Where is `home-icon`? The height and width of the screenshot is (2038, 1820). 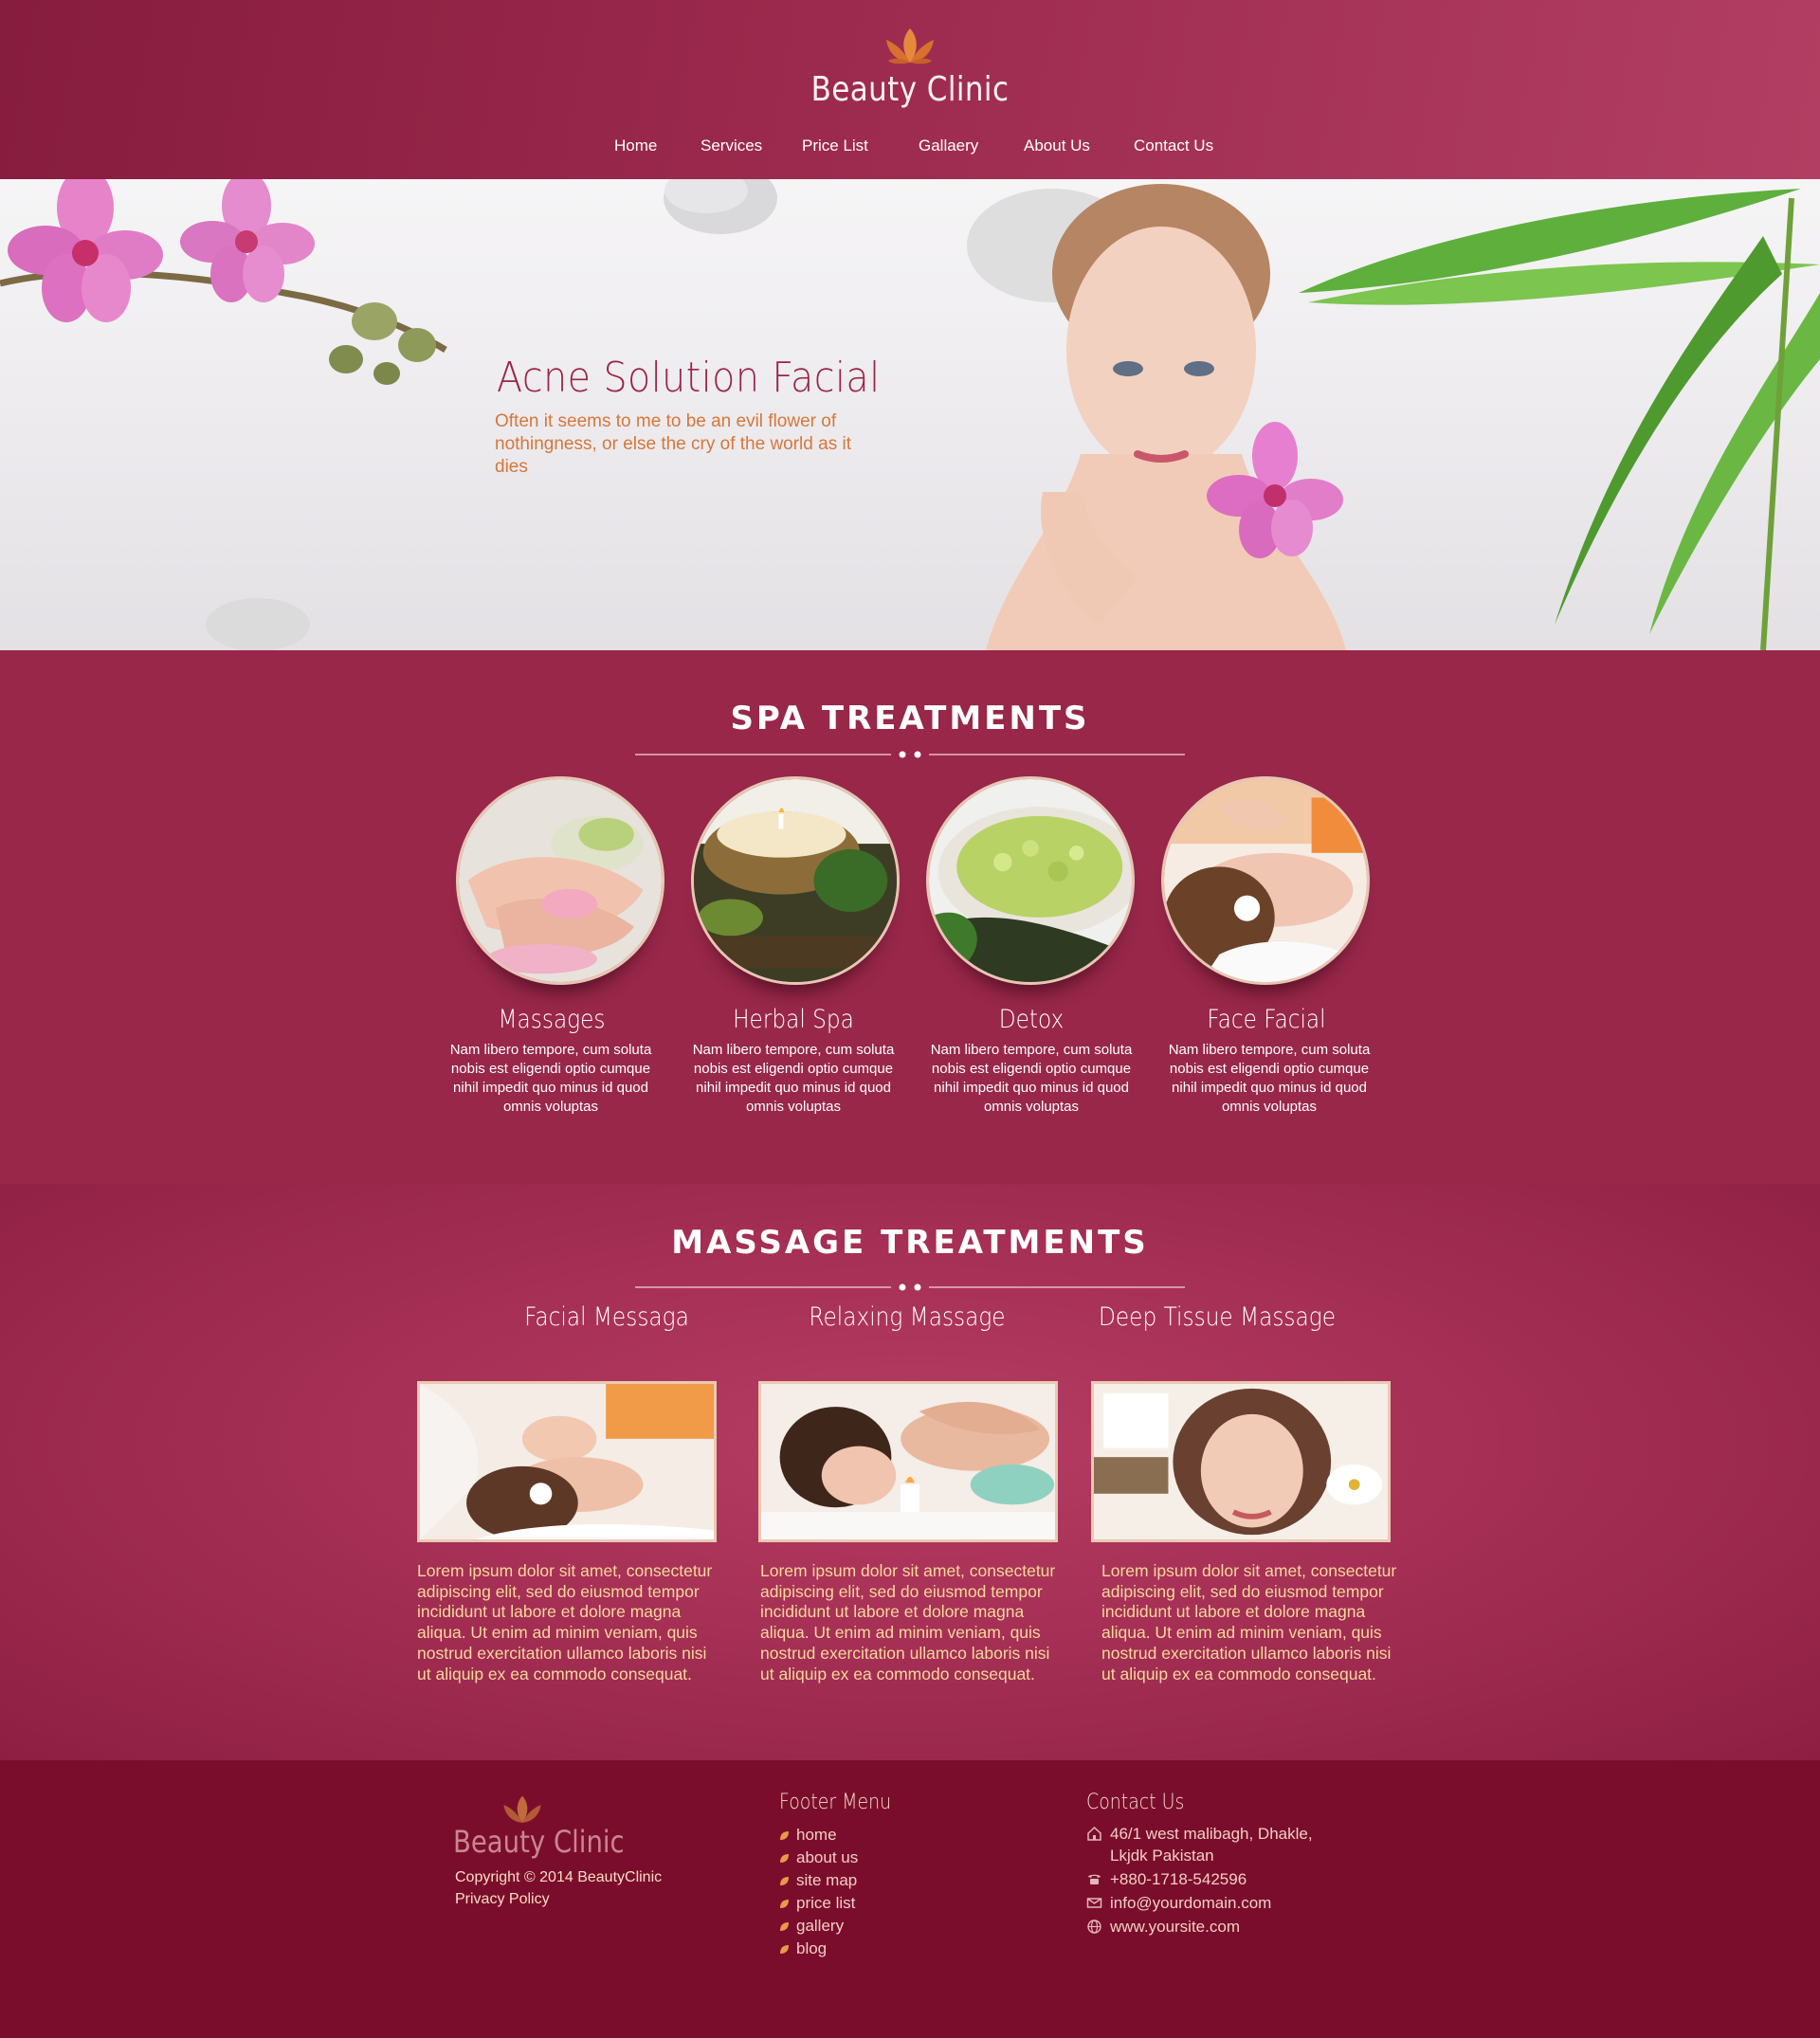 home-icon is located at coordinates (1094, 1833).